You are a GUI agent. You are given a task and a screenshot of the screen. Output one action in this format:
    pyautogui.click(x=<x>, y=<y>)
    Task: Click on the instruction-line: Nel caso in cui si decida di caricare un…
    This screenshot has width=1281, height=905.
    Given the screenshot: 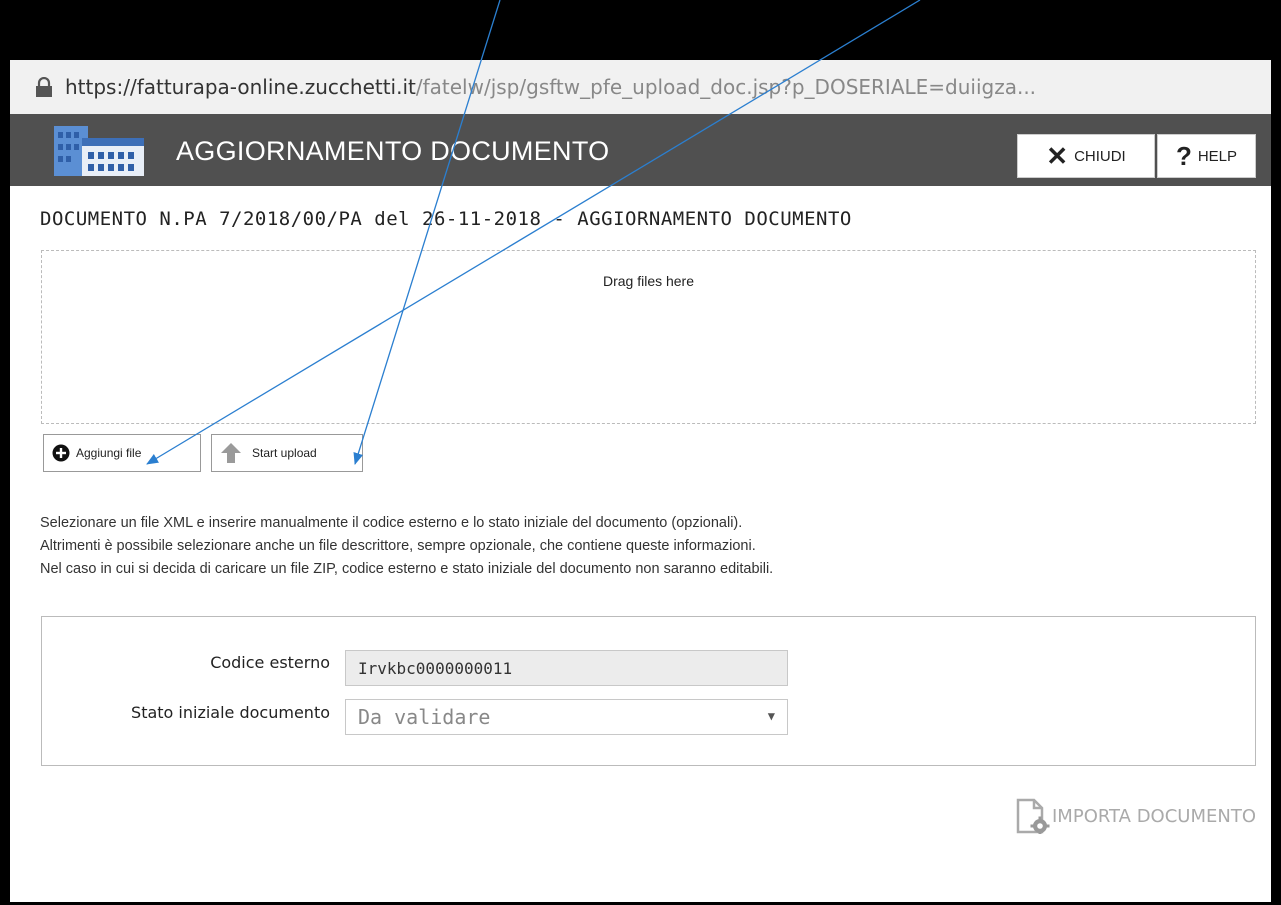 What is the action you would take?
    pyautogui.click(x=407, y=569)
    